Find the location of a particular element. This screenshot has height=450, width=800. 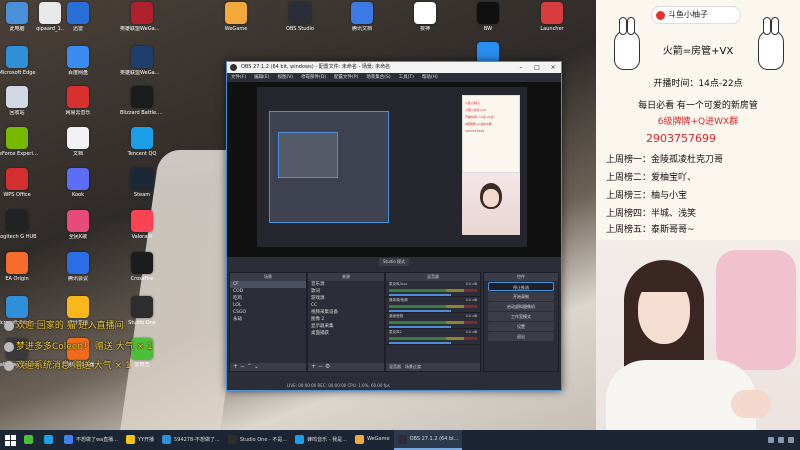

tray-volume-icon is located at coordinates (781, 440).